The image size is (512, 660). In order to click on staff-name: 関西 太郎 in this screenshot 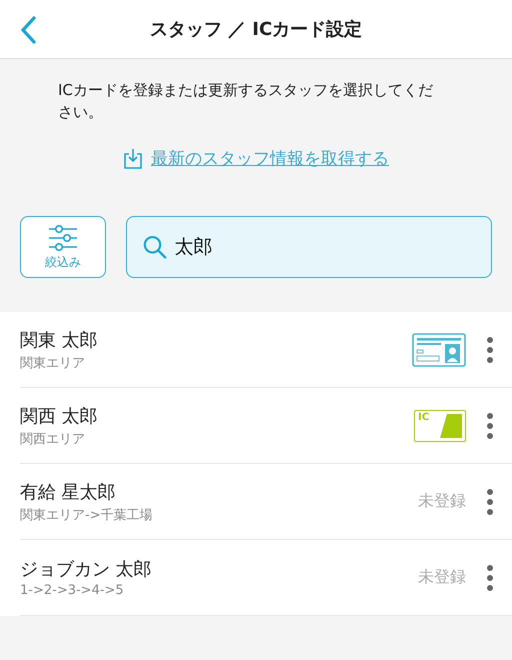, I will do `click(59, 416)`.